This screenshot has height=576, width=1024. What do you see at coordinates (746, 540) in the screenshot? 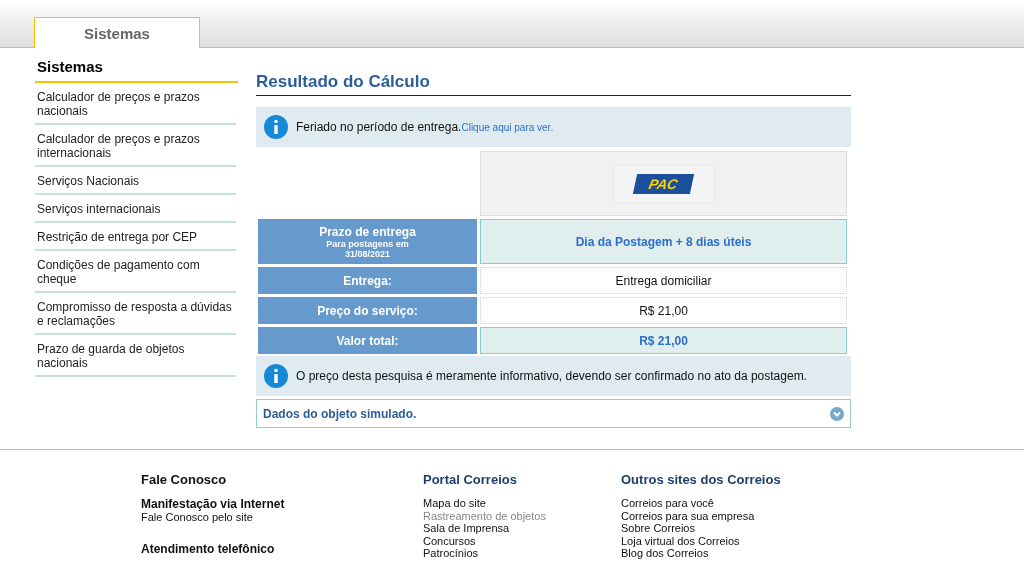
I see `footer-link: Loja virtual dos Correios` at bounding box center [746, 540].